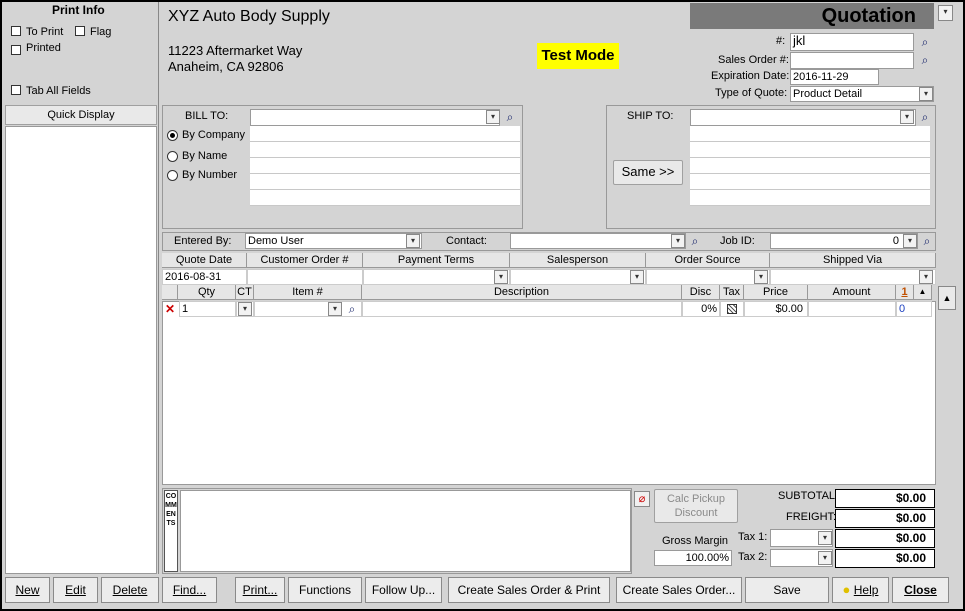 The image size is (965, 611). I want to click on sales-order-search-icon: ⌕, so click(925, 60).